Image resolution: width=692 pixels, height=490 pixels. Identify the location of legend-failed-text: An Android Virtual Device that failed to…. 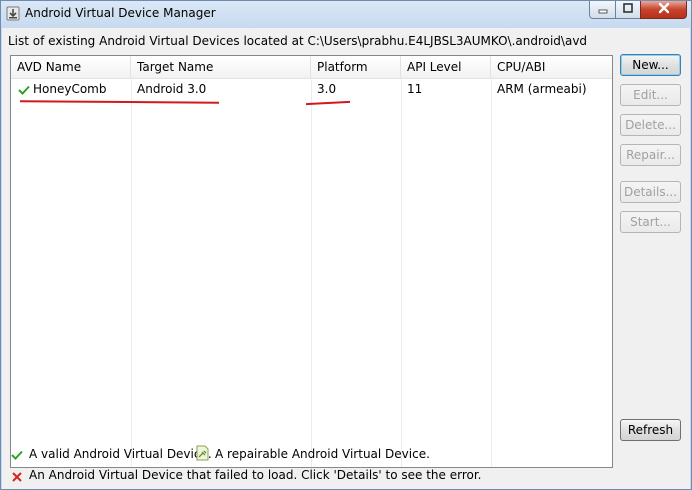
(255, 475).